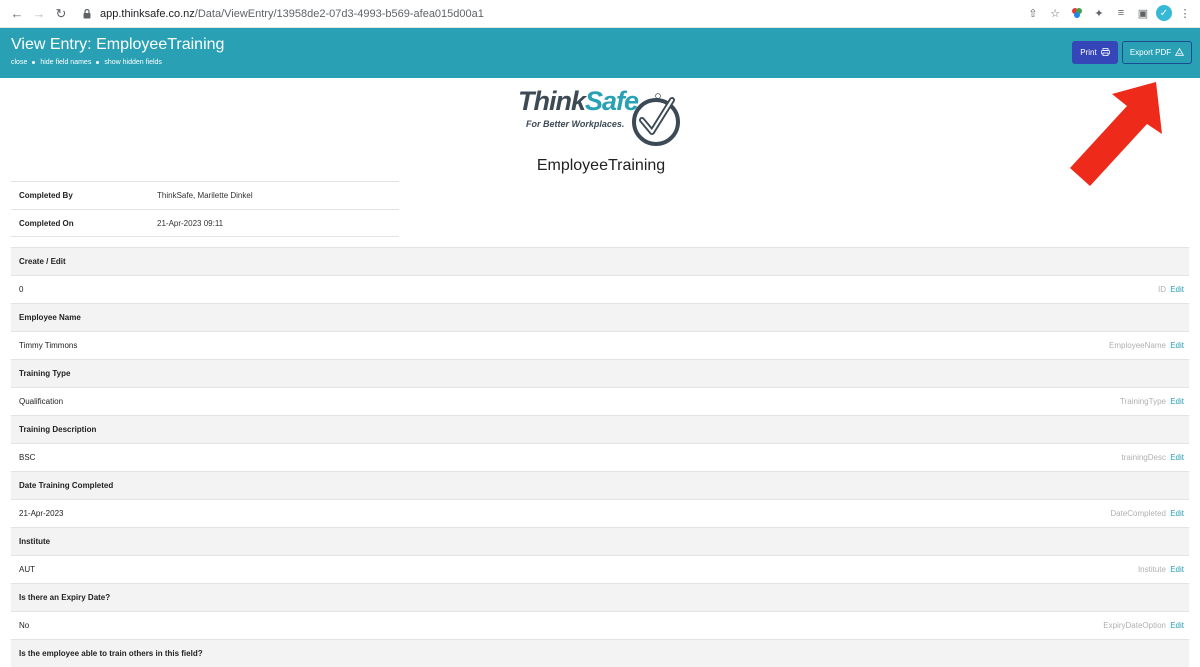 Image resolution: width=1200 pixels, height=667 pixels. What do you see at coordinates (600, 401) in the screenshot?
I see `field-value-row: Qualification TrainingType Edit` at bounding box center [600, 401].